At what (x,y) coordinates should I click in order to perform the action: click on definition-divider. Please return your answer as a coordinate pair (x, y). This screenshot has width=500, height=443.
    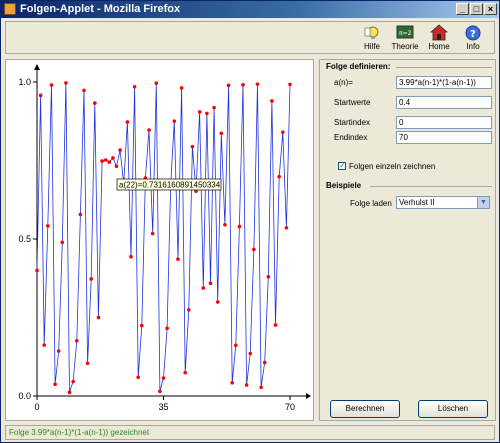
    Looking at the image, I should click on (444, 67).